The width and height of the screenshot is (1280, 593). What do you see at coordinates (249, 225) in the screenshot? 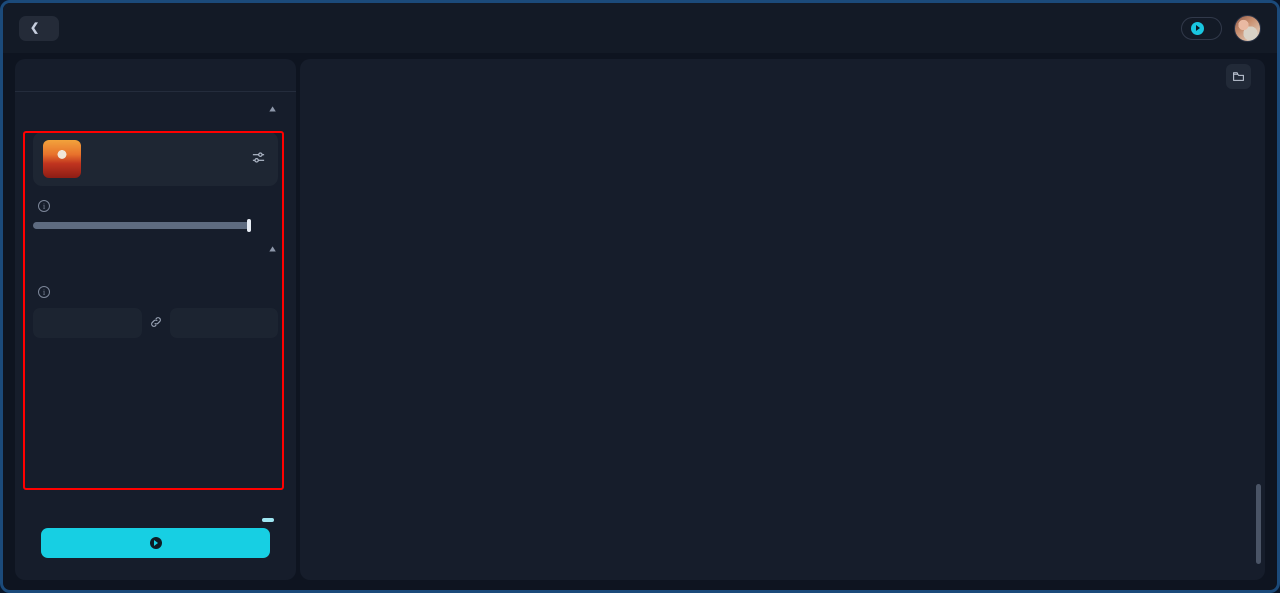
I see `quality-slider-handle` at bounding box center [249, 225].